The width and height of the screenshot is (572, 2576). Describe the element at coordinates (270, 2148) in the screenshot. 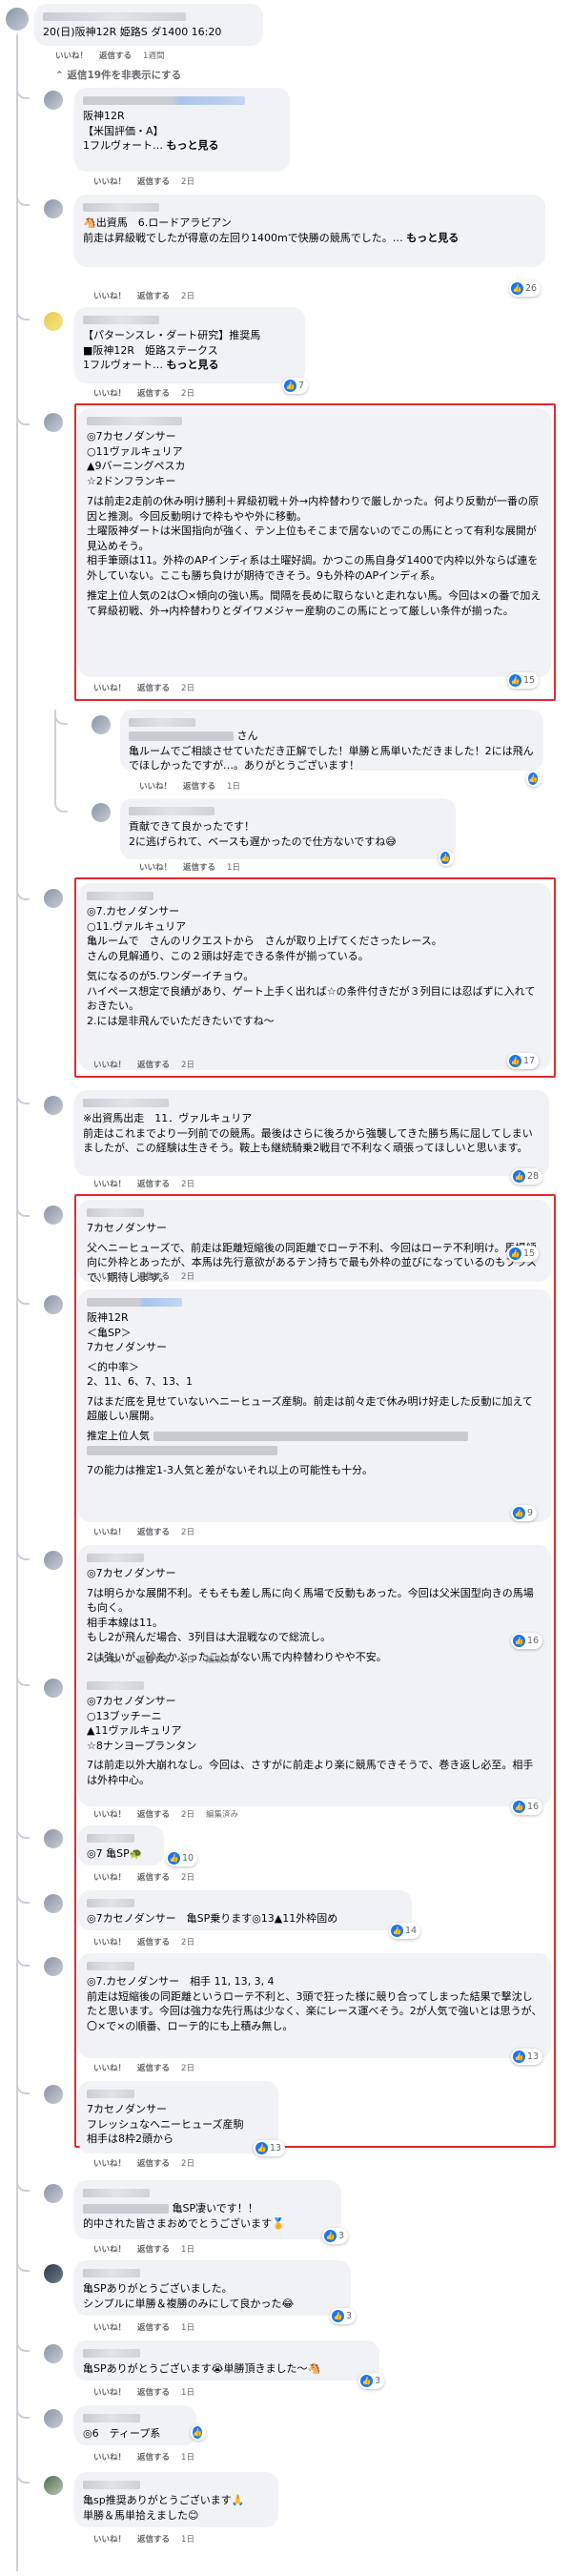

I see `reaction-count: 👍 13` at that location.